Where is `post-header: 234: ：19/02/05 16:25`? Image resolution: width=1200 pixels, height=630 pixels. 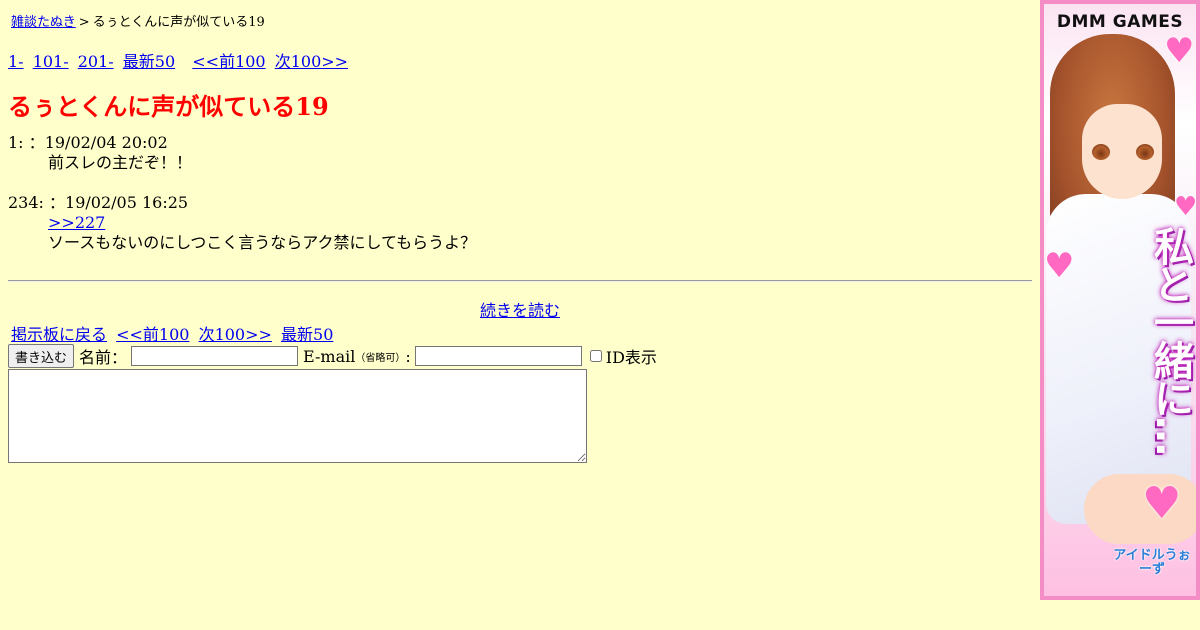
post-header: 234: ：19/02/05 16:25 is located at coordinates (242, 203).